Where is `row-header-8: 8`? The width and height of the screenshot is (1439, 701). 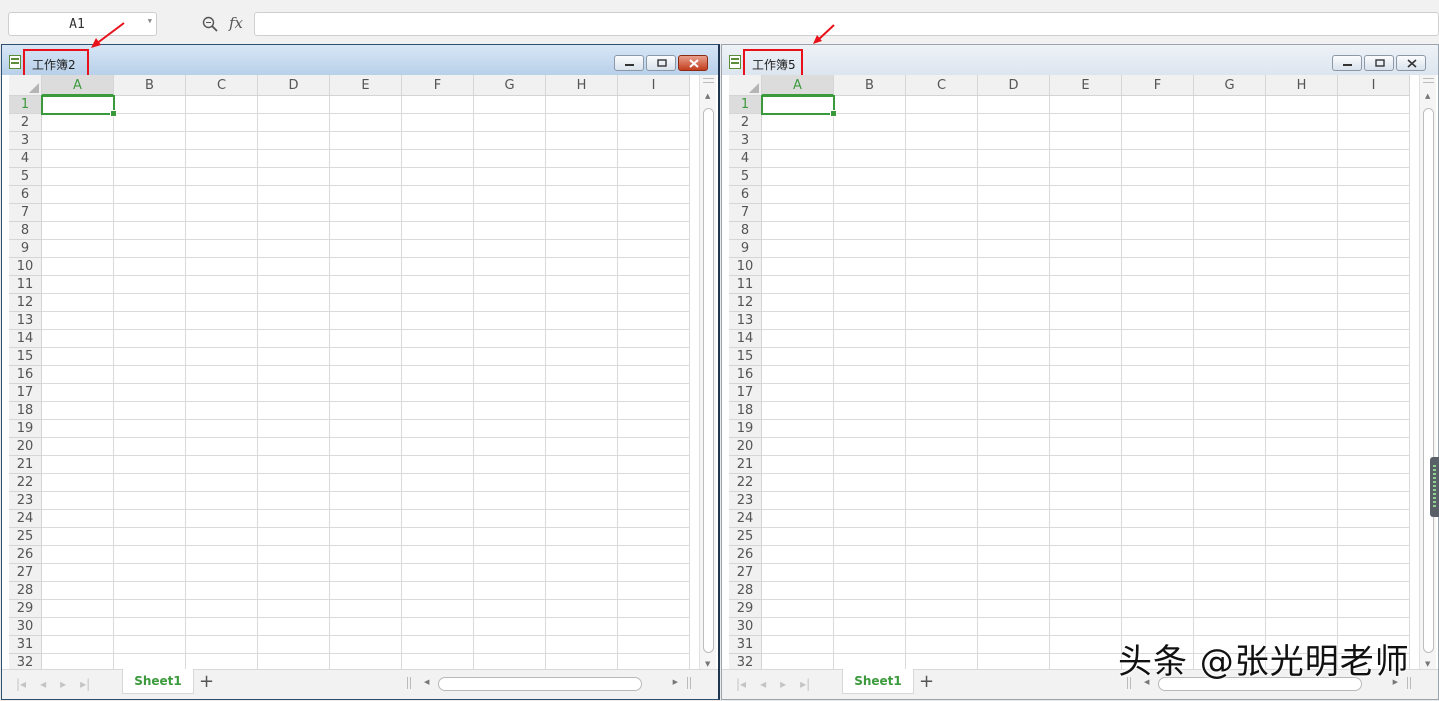
row-header-8: 8 is located at coordinates (745, 231).